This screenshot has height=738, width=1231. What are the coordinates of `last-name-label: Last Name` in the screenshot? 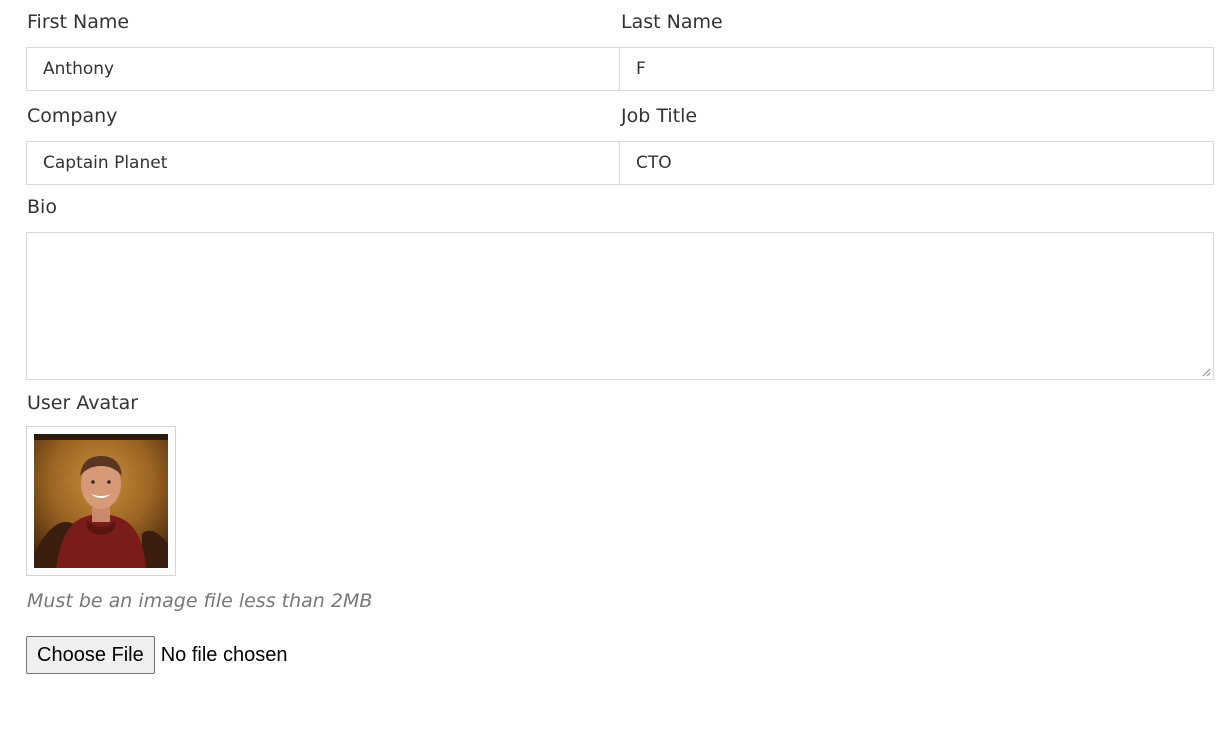 It's located at (672, 22).